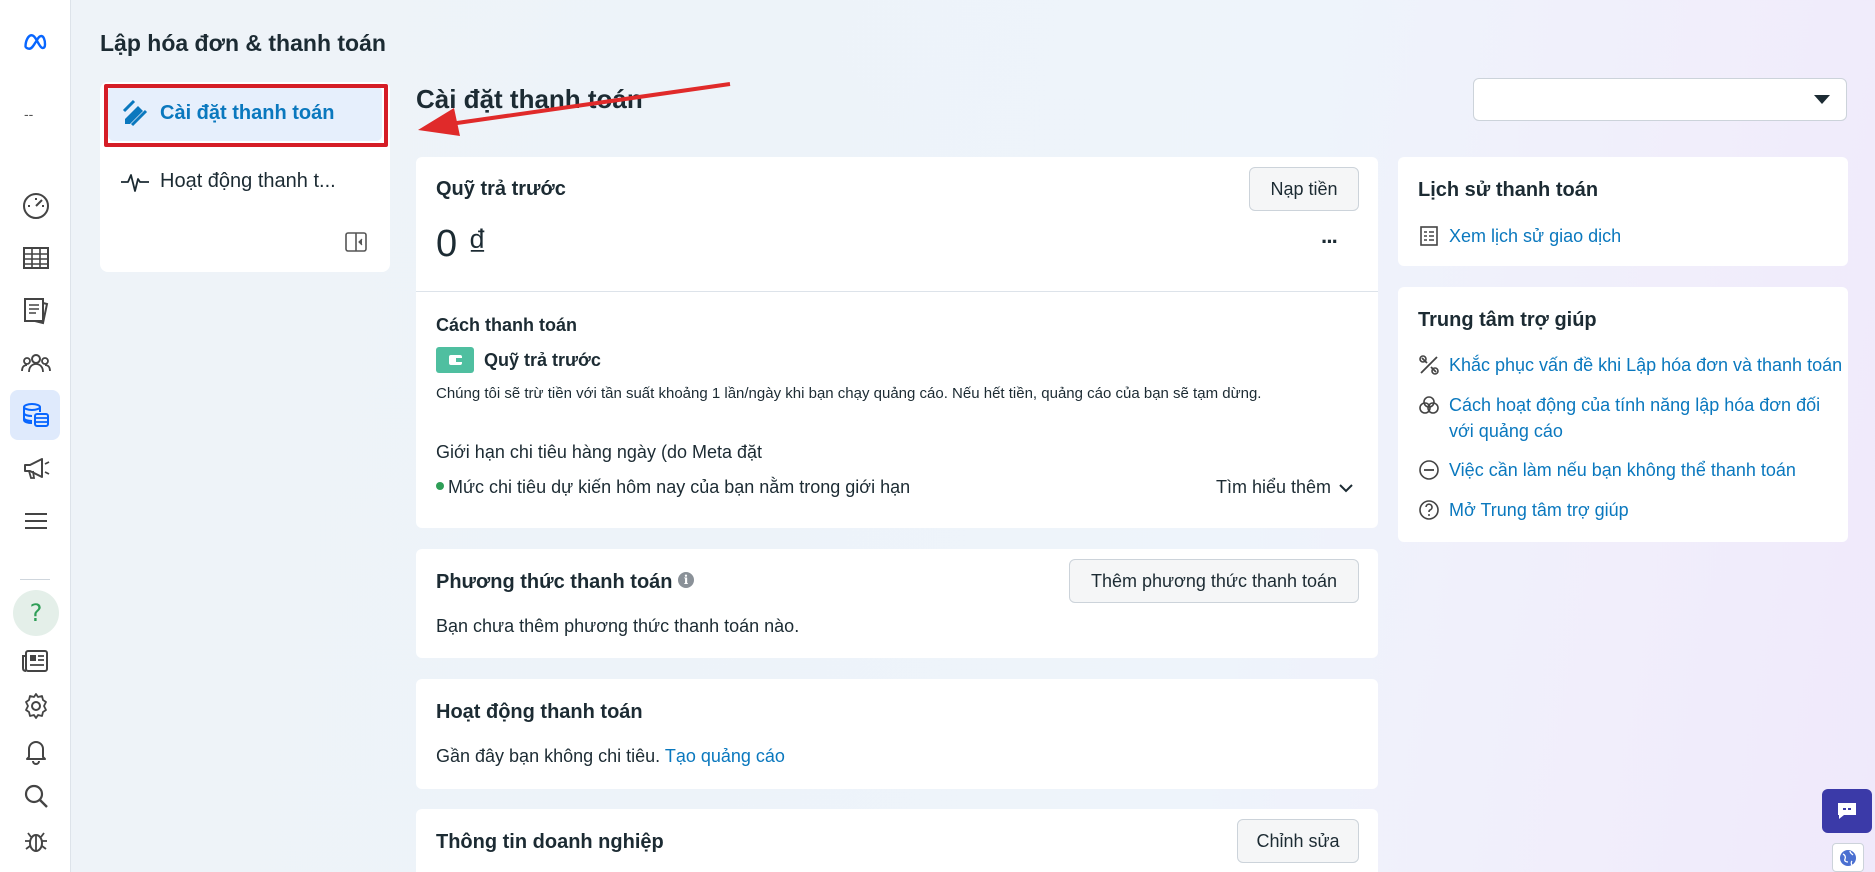  What do you see at coordinates (36, 751) in the screenshot?
I see `bell-icon` at bounding box center [36, 751].